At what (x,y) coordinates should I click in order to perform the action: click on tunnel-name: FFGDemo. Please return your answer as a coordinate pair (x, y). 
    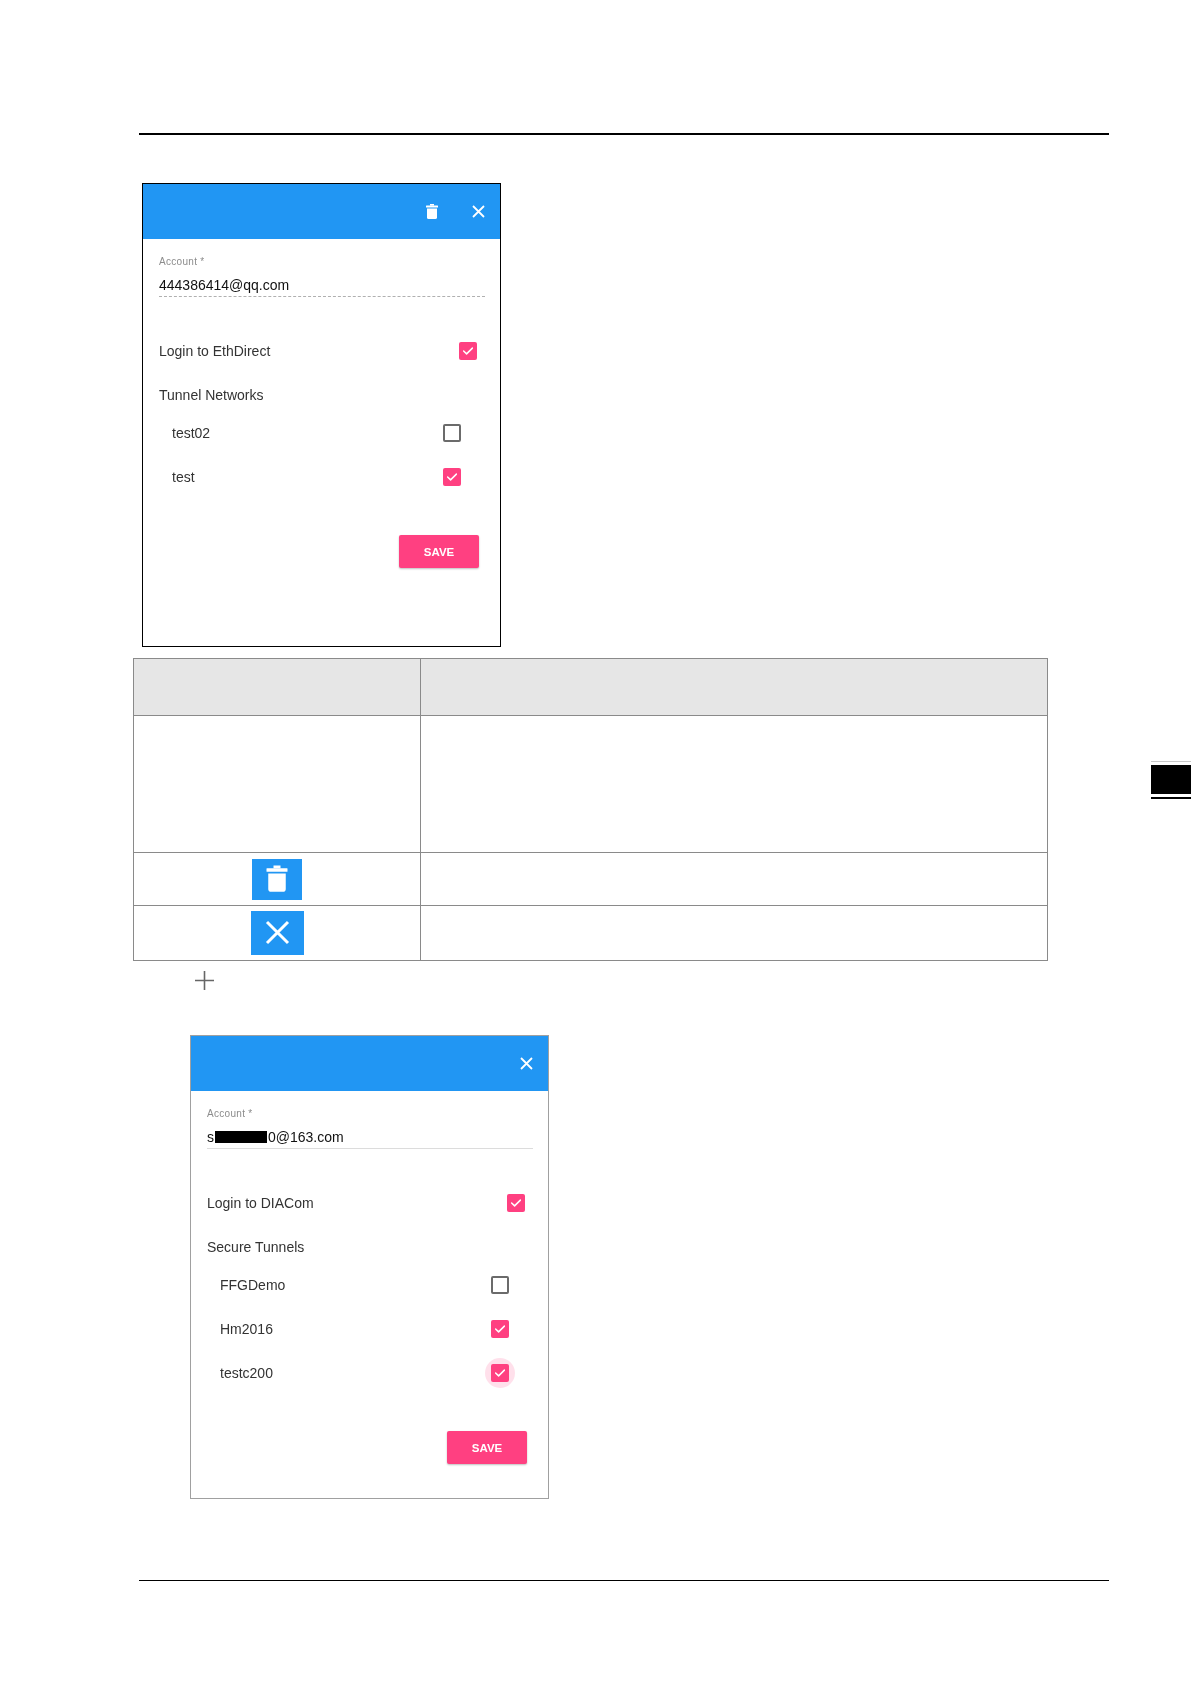
    Looking at the image, I should click on (253, 1285).